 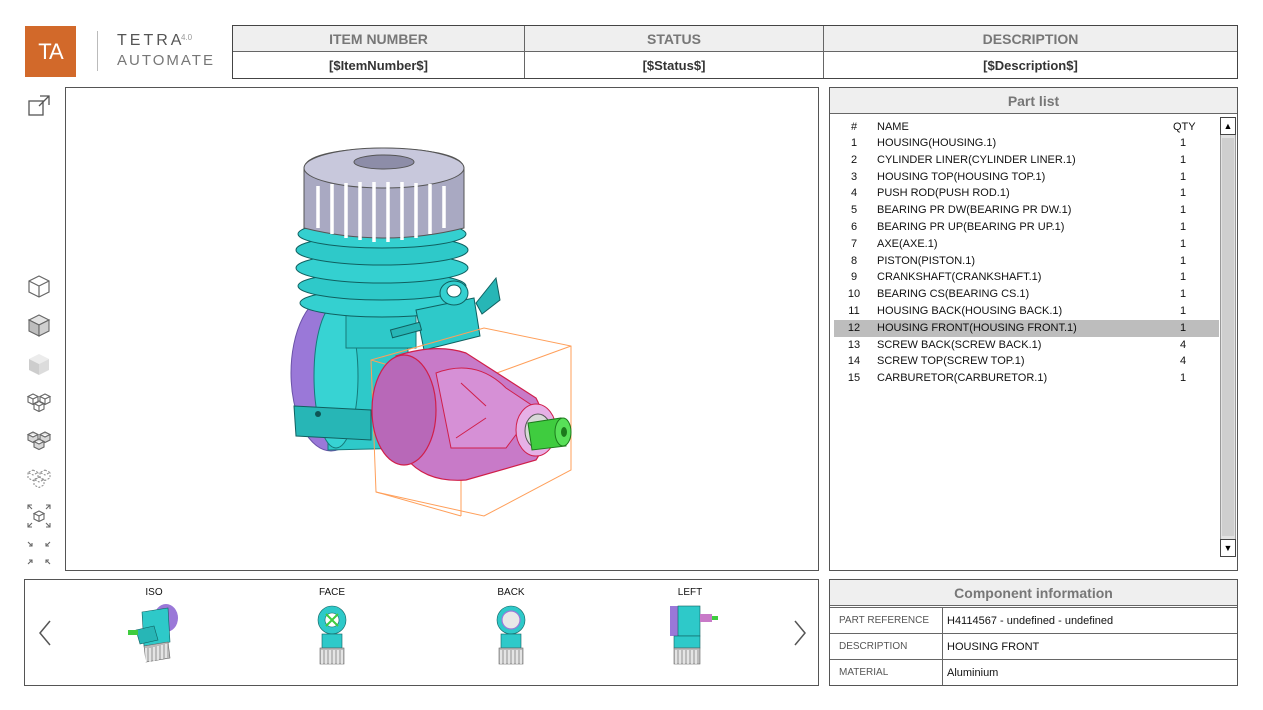 I want to click on part-num-cell: 9, so click(x=854, y=277).